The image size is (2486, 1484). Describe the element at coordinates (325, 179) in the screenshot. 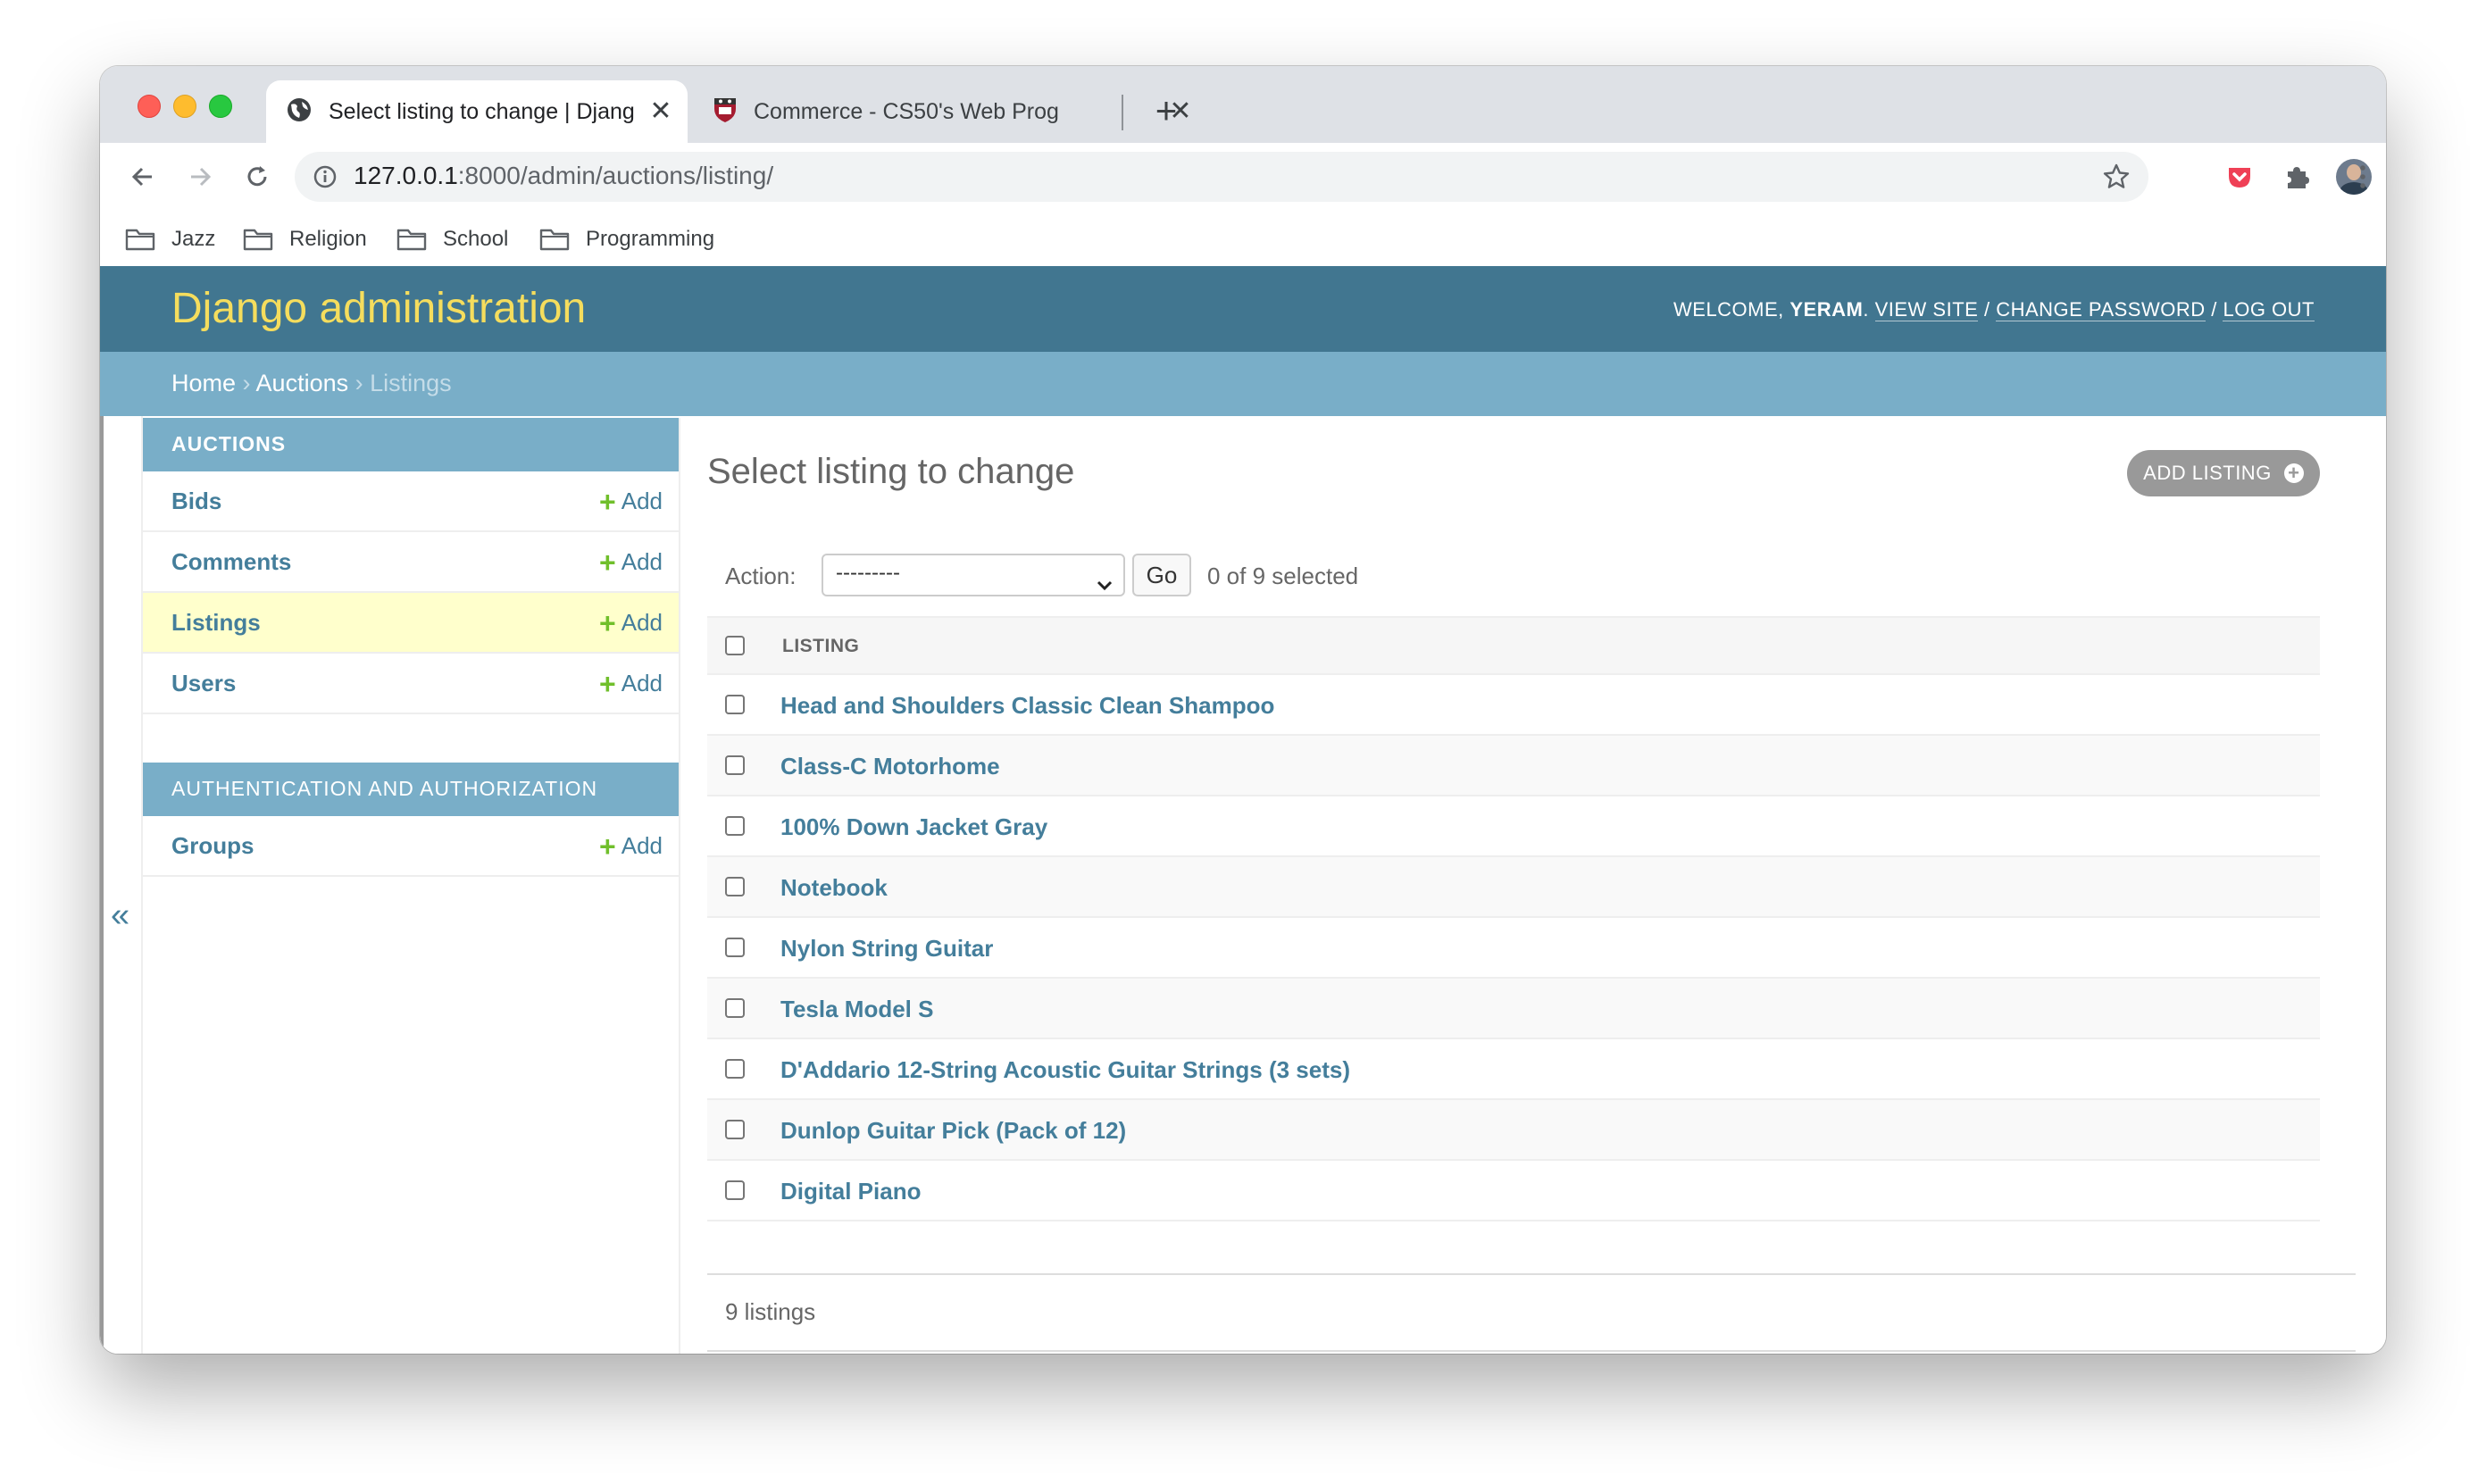

I see `info-icon` at that location.